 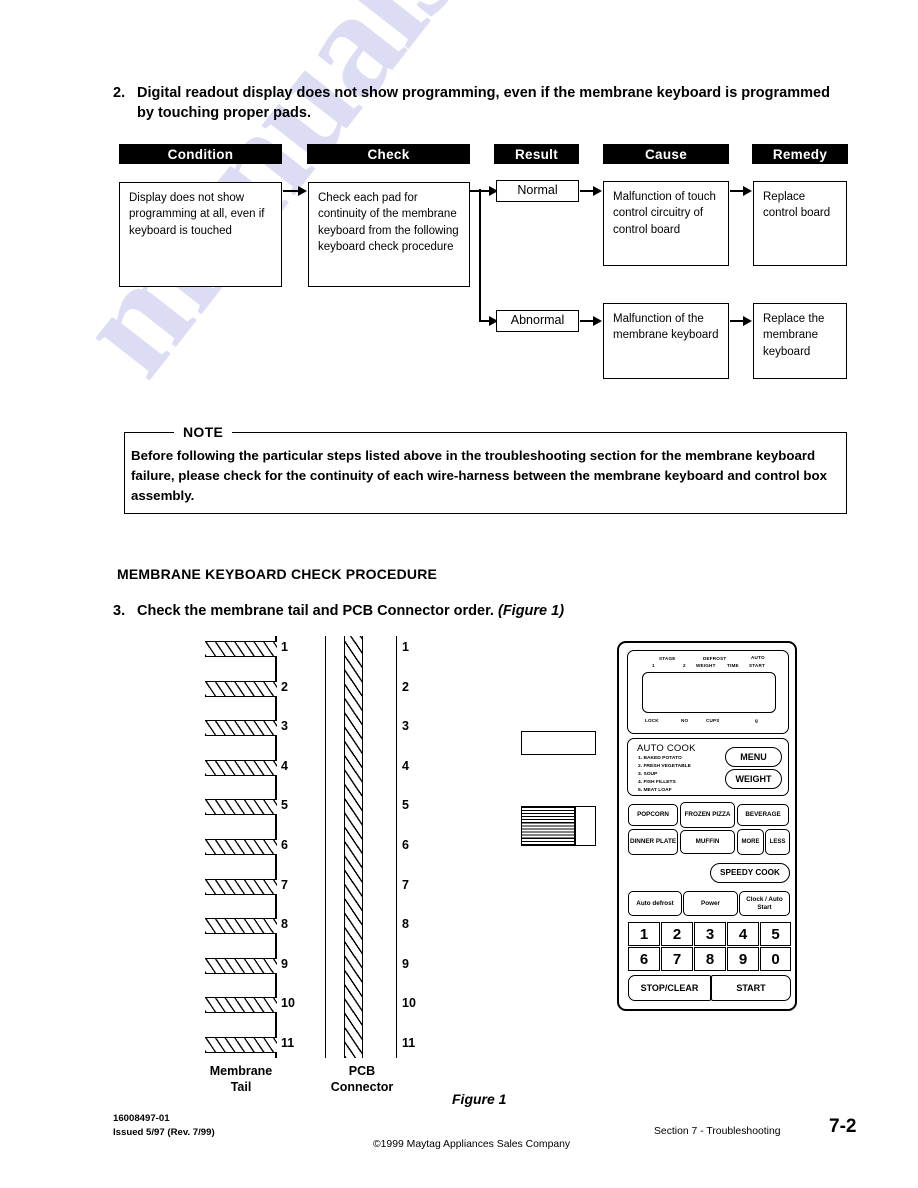 What do you see at coordinates (644, 934) in the screenshot?
I see `keypad-button-1: 1` at bounding box center [644, 934].